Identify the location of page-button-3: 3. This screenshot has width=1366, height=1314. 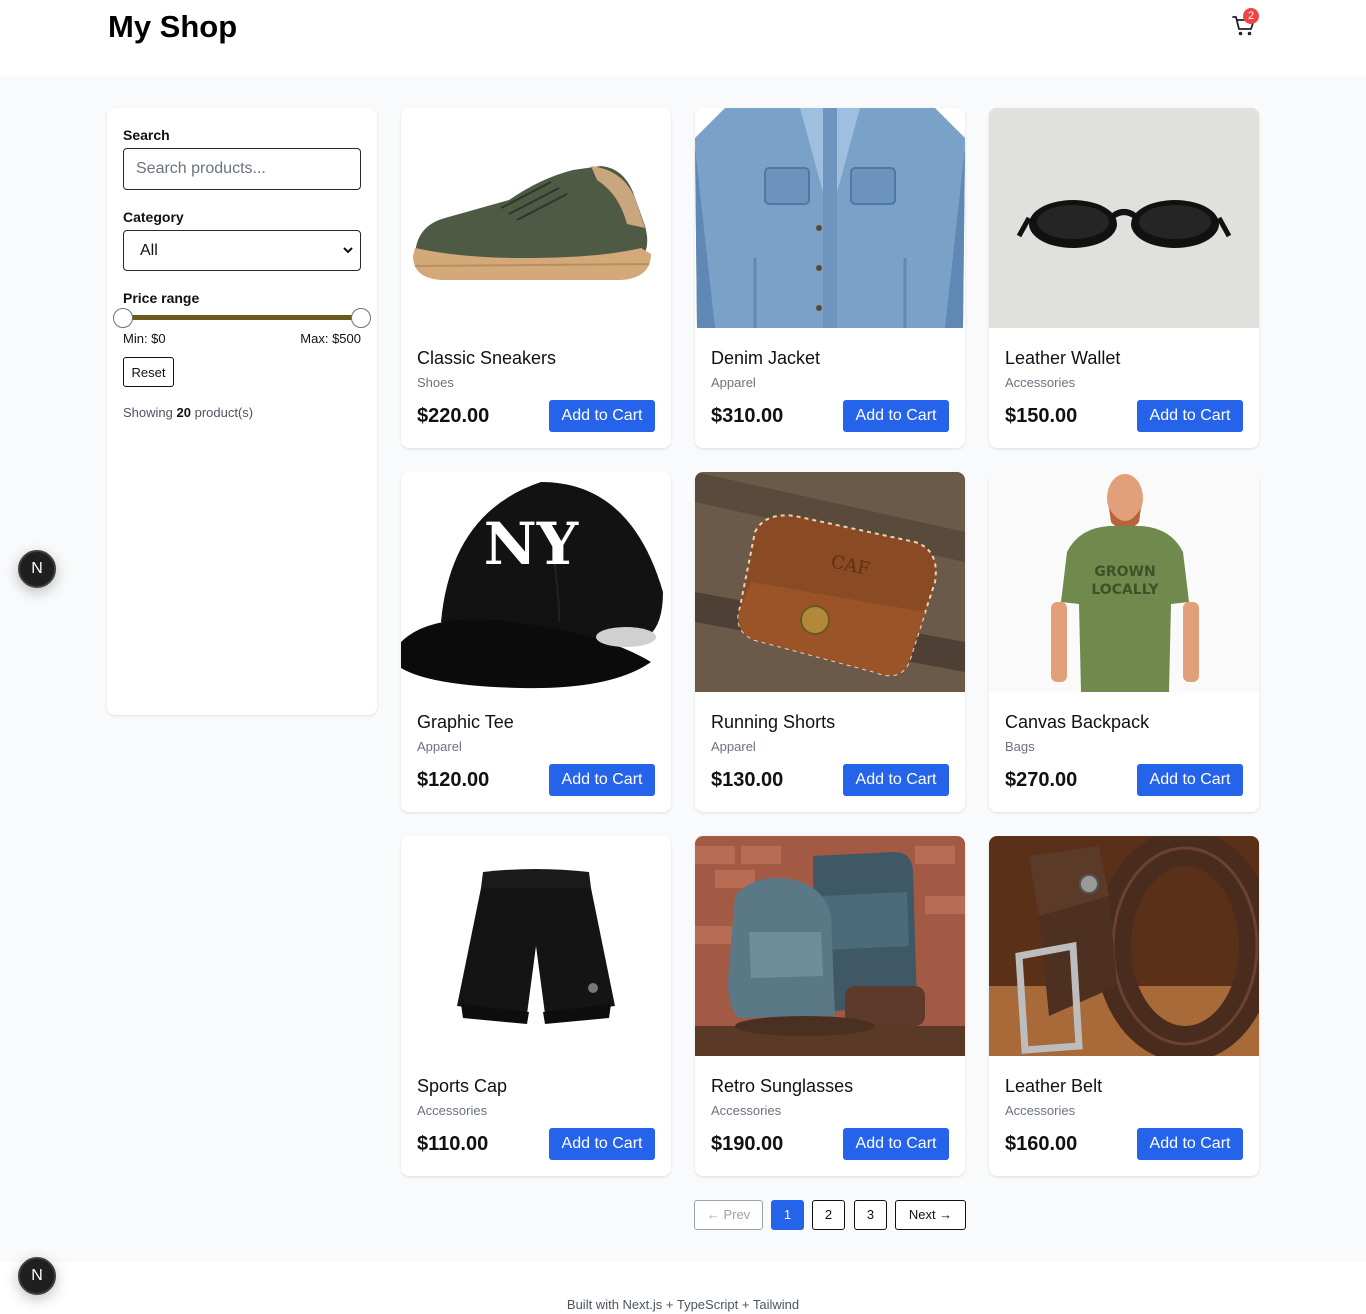
(870, 1215).